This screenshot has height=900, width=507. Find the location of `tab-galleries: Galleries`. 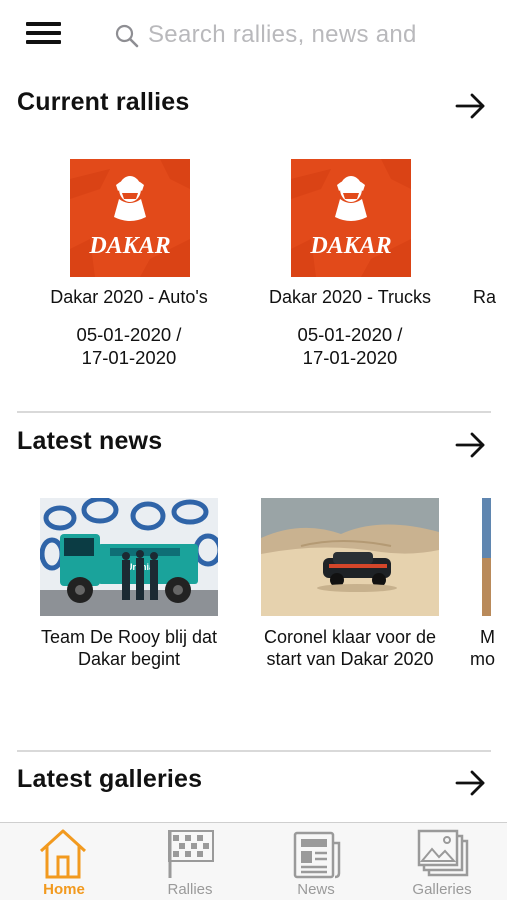

tab-galleries: Galleries is located at coordinates (442, 861).